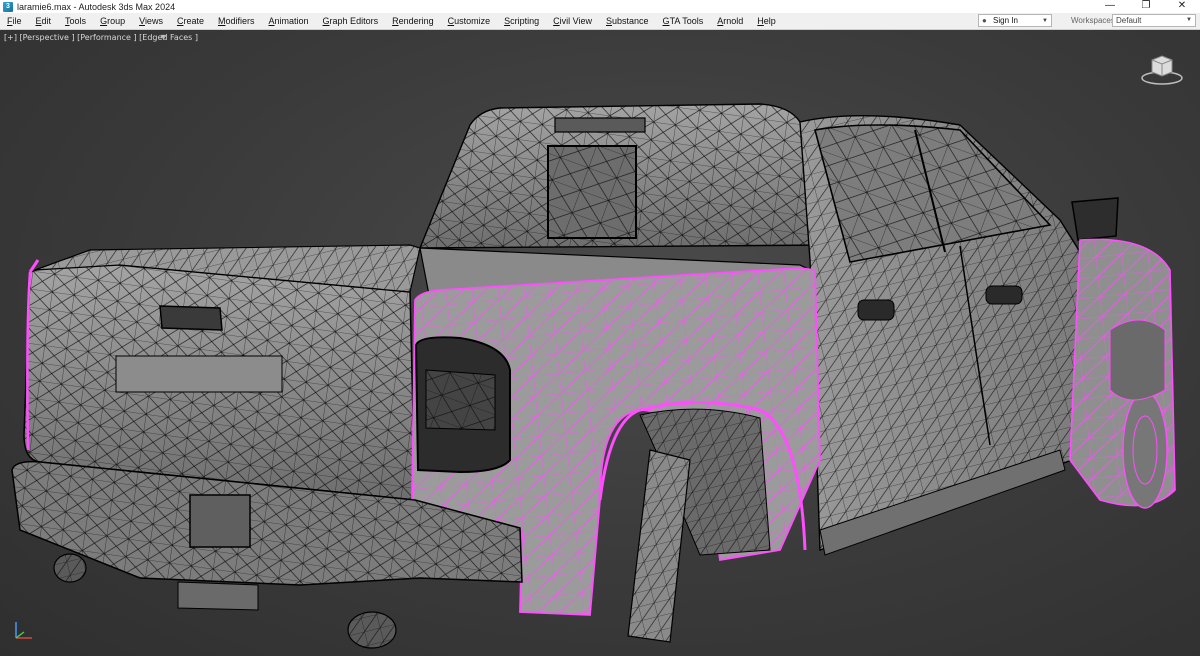 Image resolution: width=1200 pixels, height=656 pixels. What do you see at coordinates (572, 21) in the screenshot?
I see `menu-civil-view: Civil View` at bounding box center [572, 21].